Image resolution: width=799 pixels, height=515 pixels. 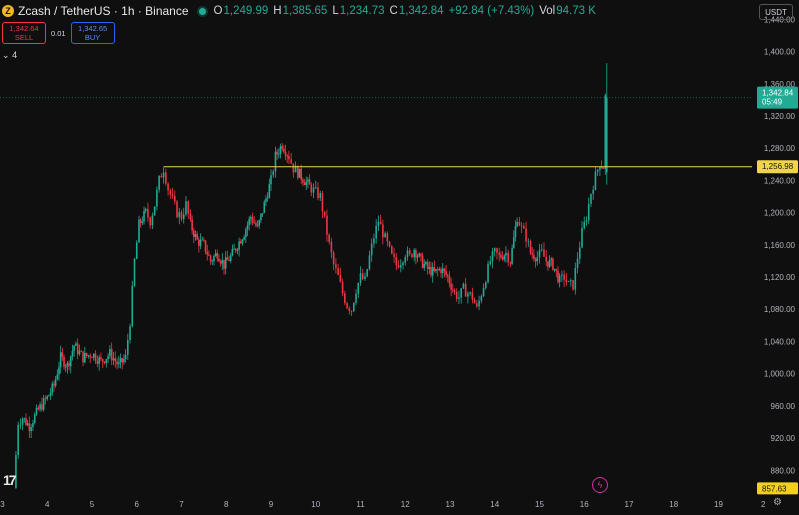 I want to click on tradingview-logo-icon: 17, so click(x=10, y=480).